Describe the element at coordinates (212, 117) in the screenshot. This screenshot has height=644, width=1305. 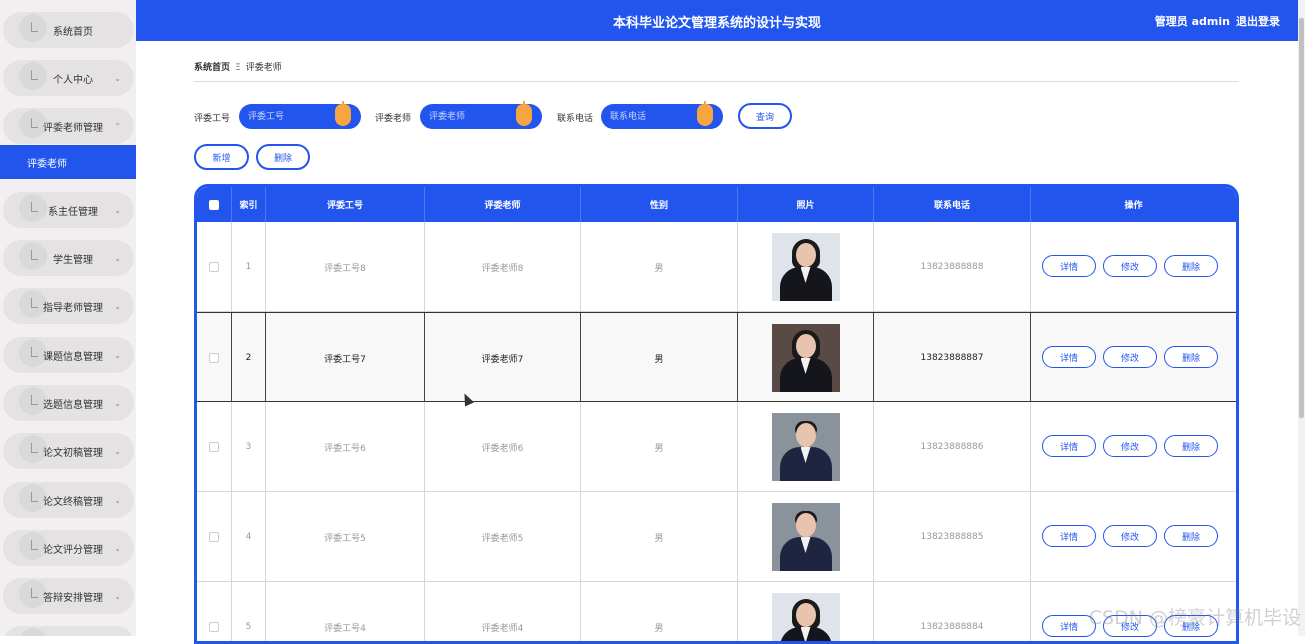
I see `search-judge-id-label: 评委工号` at that location.